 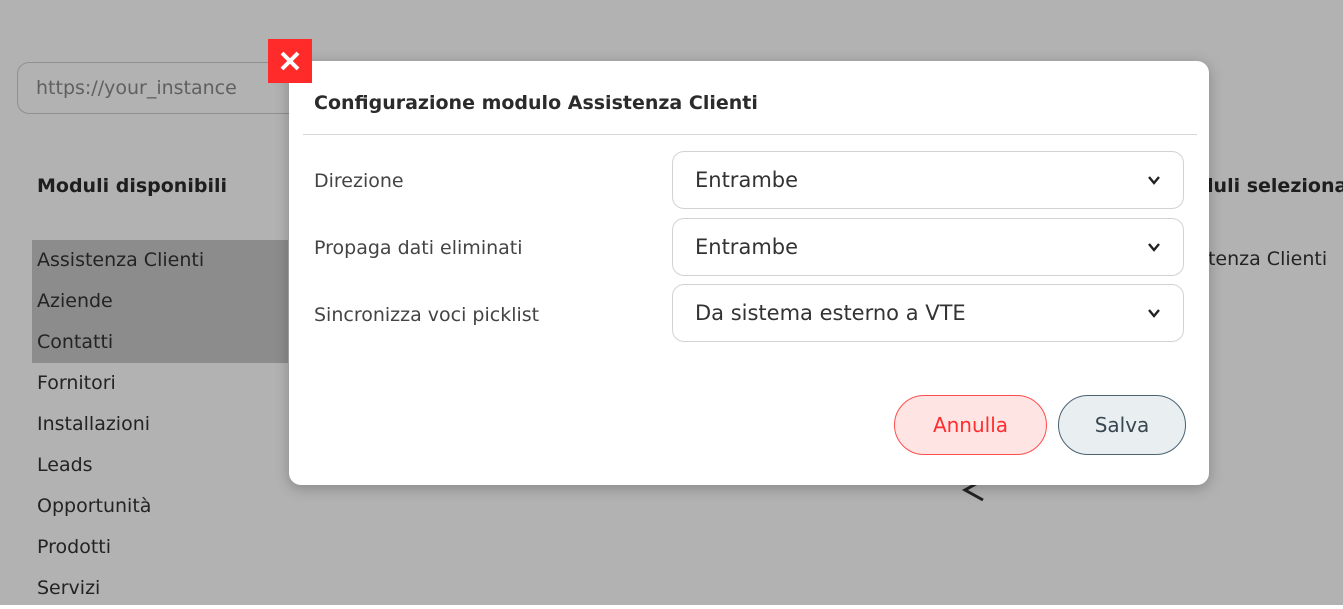 I want to click on sync-picklist-value: Da sistema esterno a VTE, so click(x=830, y=313).